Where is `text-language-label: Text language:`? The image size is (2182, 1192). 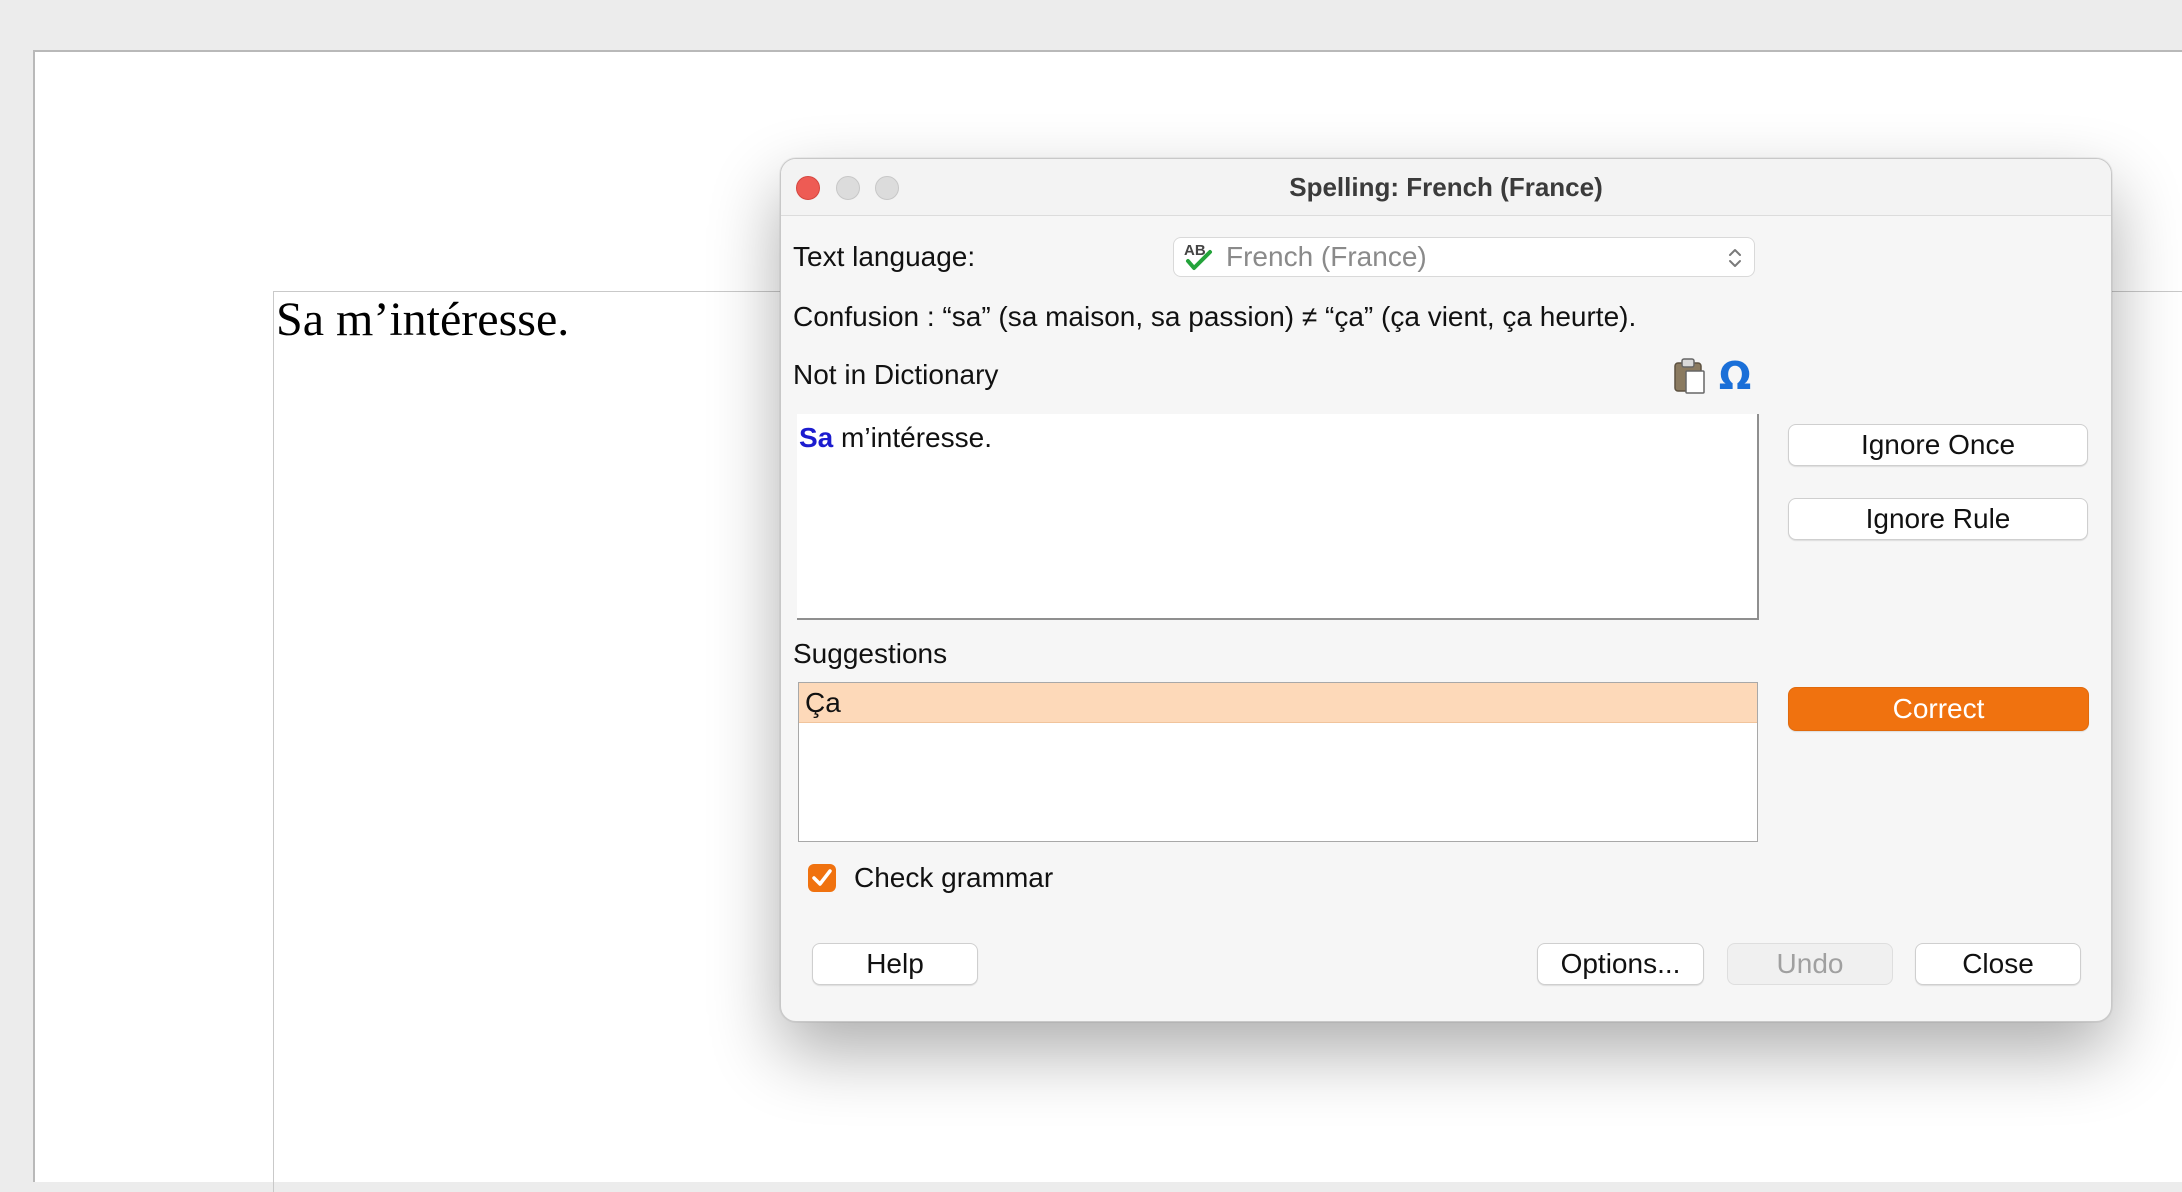
text-language-label: Text language: is located at coordinates (884, 256).